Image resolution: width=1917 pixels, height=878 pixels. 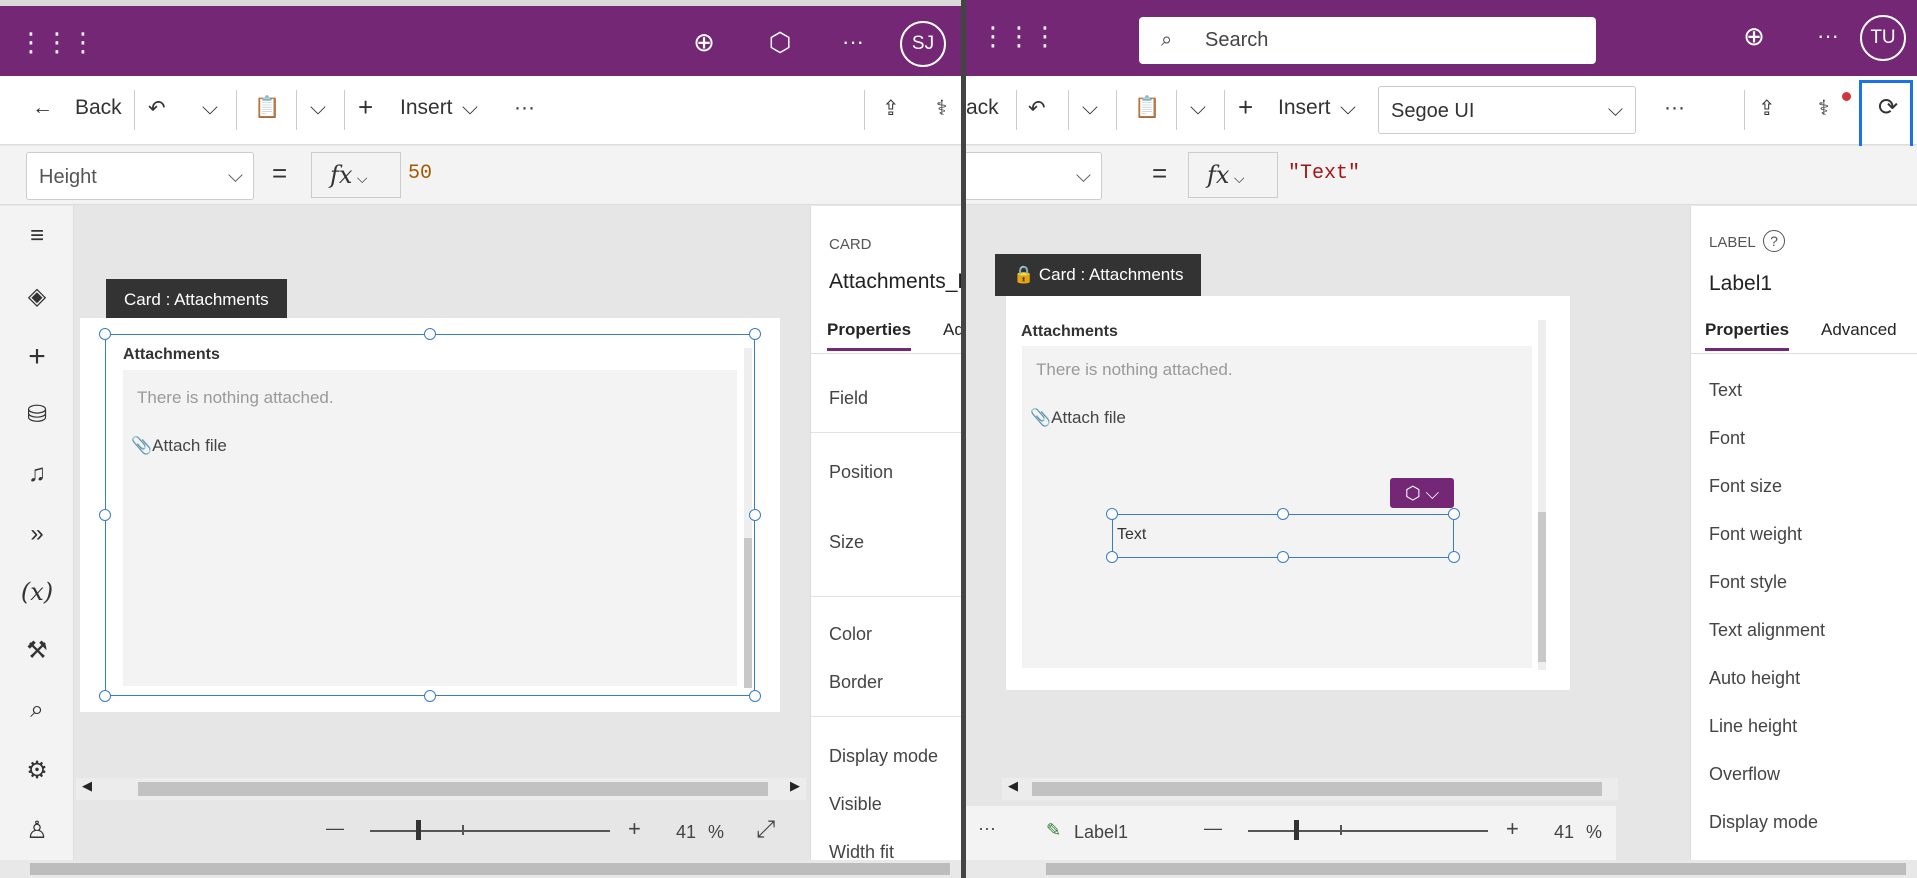 What do you see at coordinates (37, 830) in the screenshot?
I see `virtual-agent-icon: ♙` at bounding box center [37, 830].